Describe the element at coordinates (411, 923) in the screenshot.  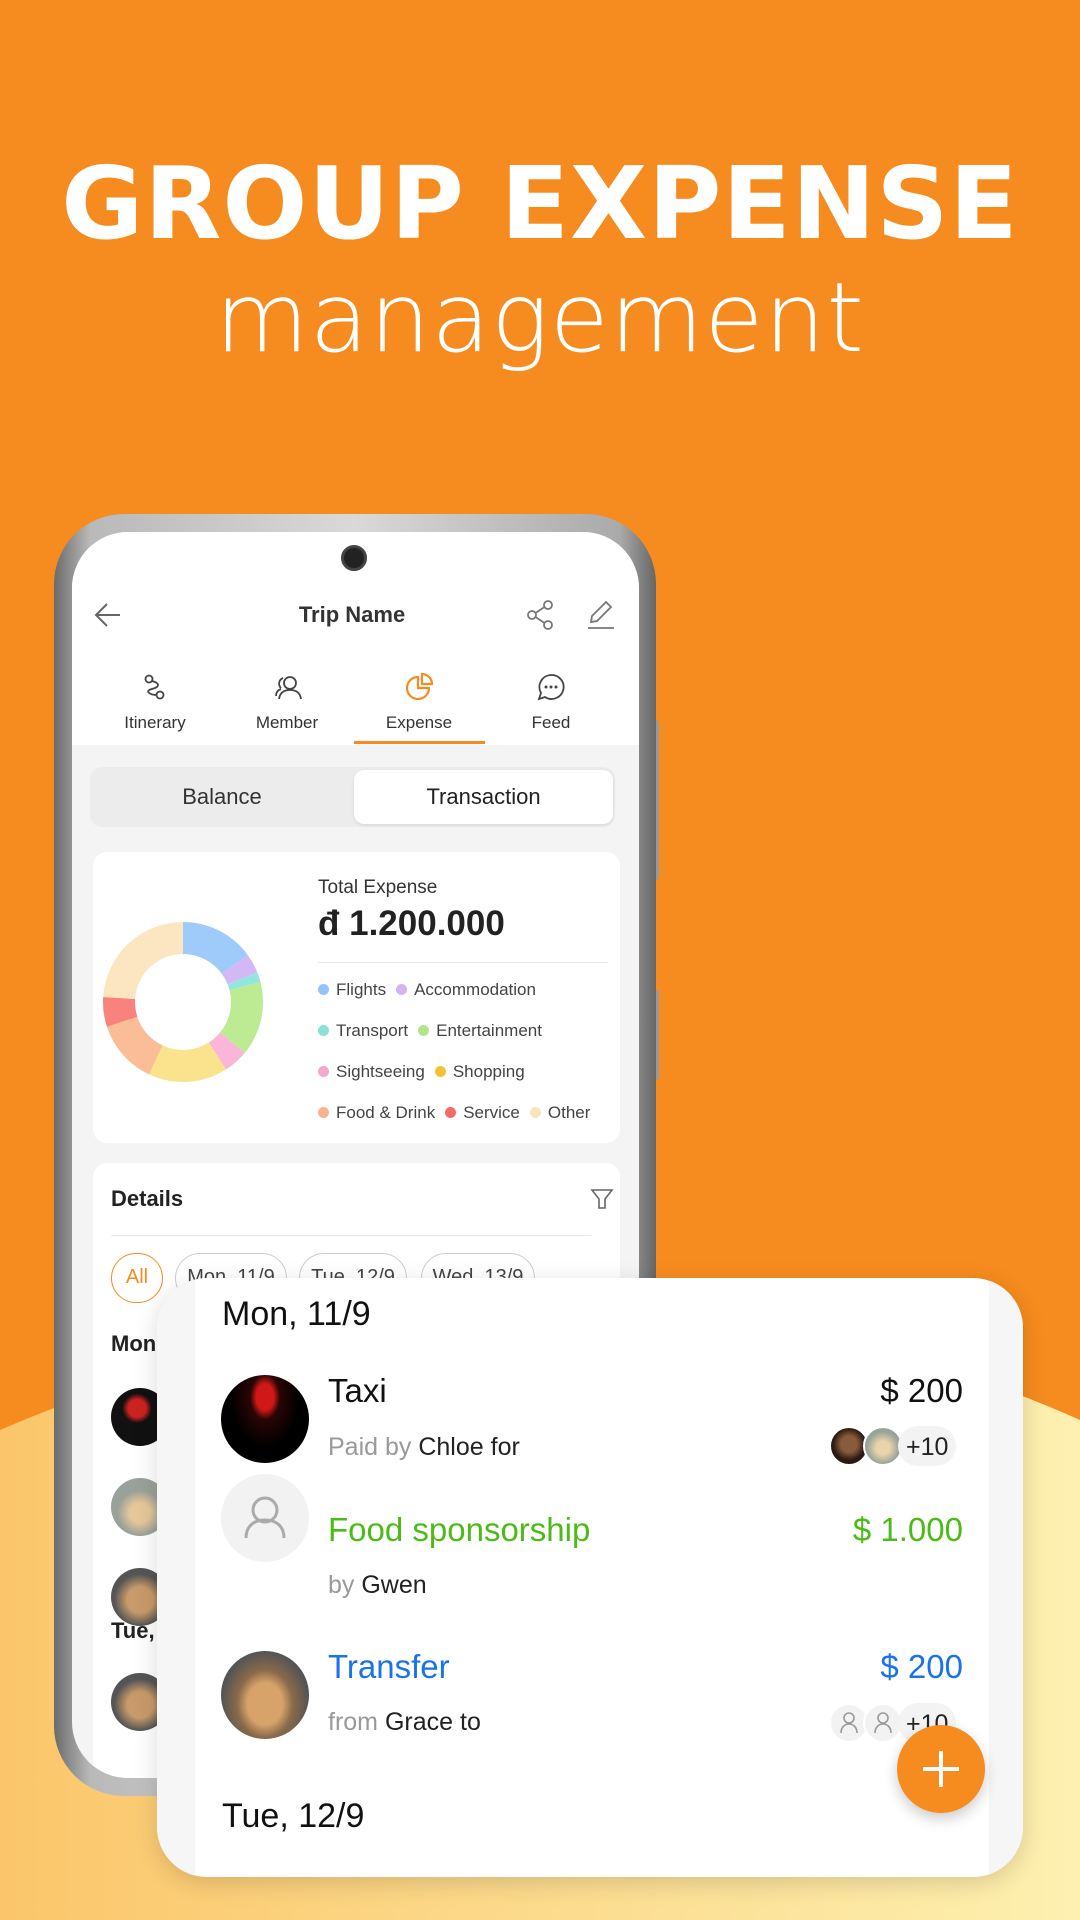
I see `total-expense-amount: đ 1.200.000` at that location.